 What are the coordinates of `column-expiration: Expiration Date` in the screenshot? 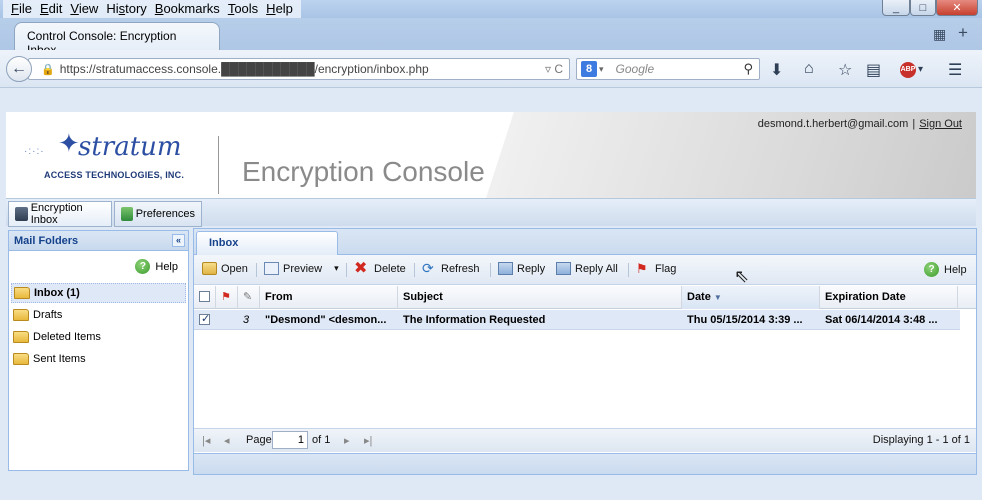 It's located at (889, 297).